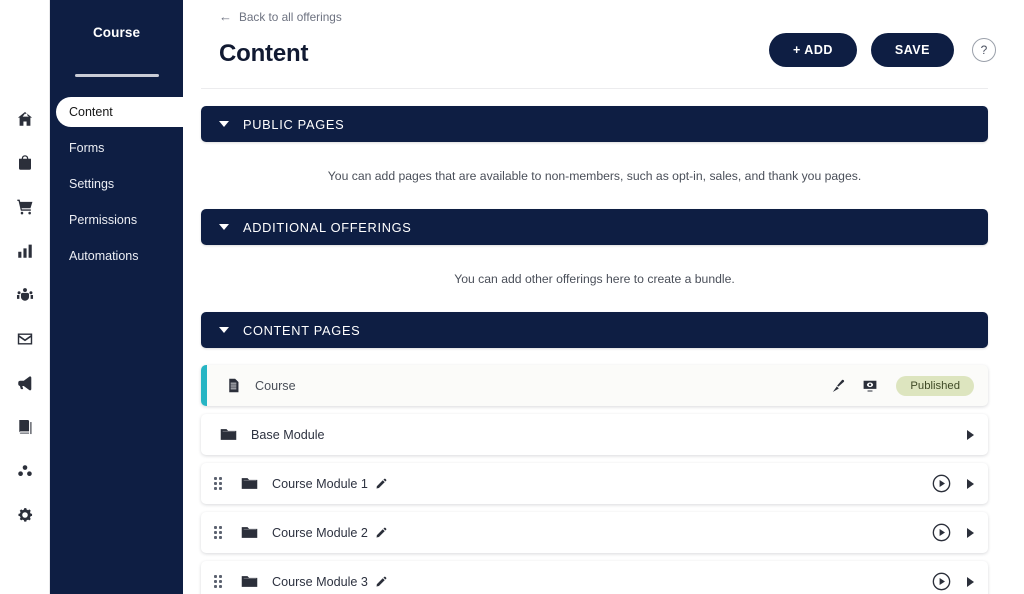 Image resolution: width=1024 pixels, height=594 pixels. Describe the element at coordinates (984, 50) in the screenshot. I see `help-icon: ?` at that location.